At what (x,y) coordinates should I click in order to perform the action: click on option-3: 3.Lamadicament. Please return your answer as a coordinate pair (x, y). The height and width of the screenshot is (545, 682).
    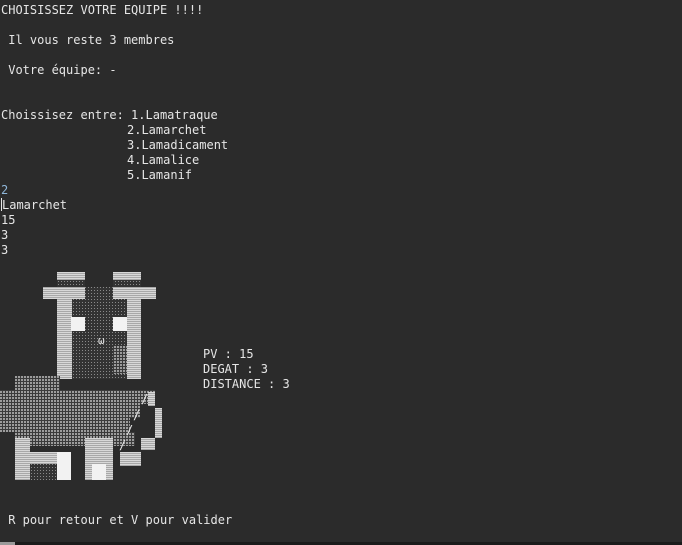
    Looking at the image, I should click on (178, 145).